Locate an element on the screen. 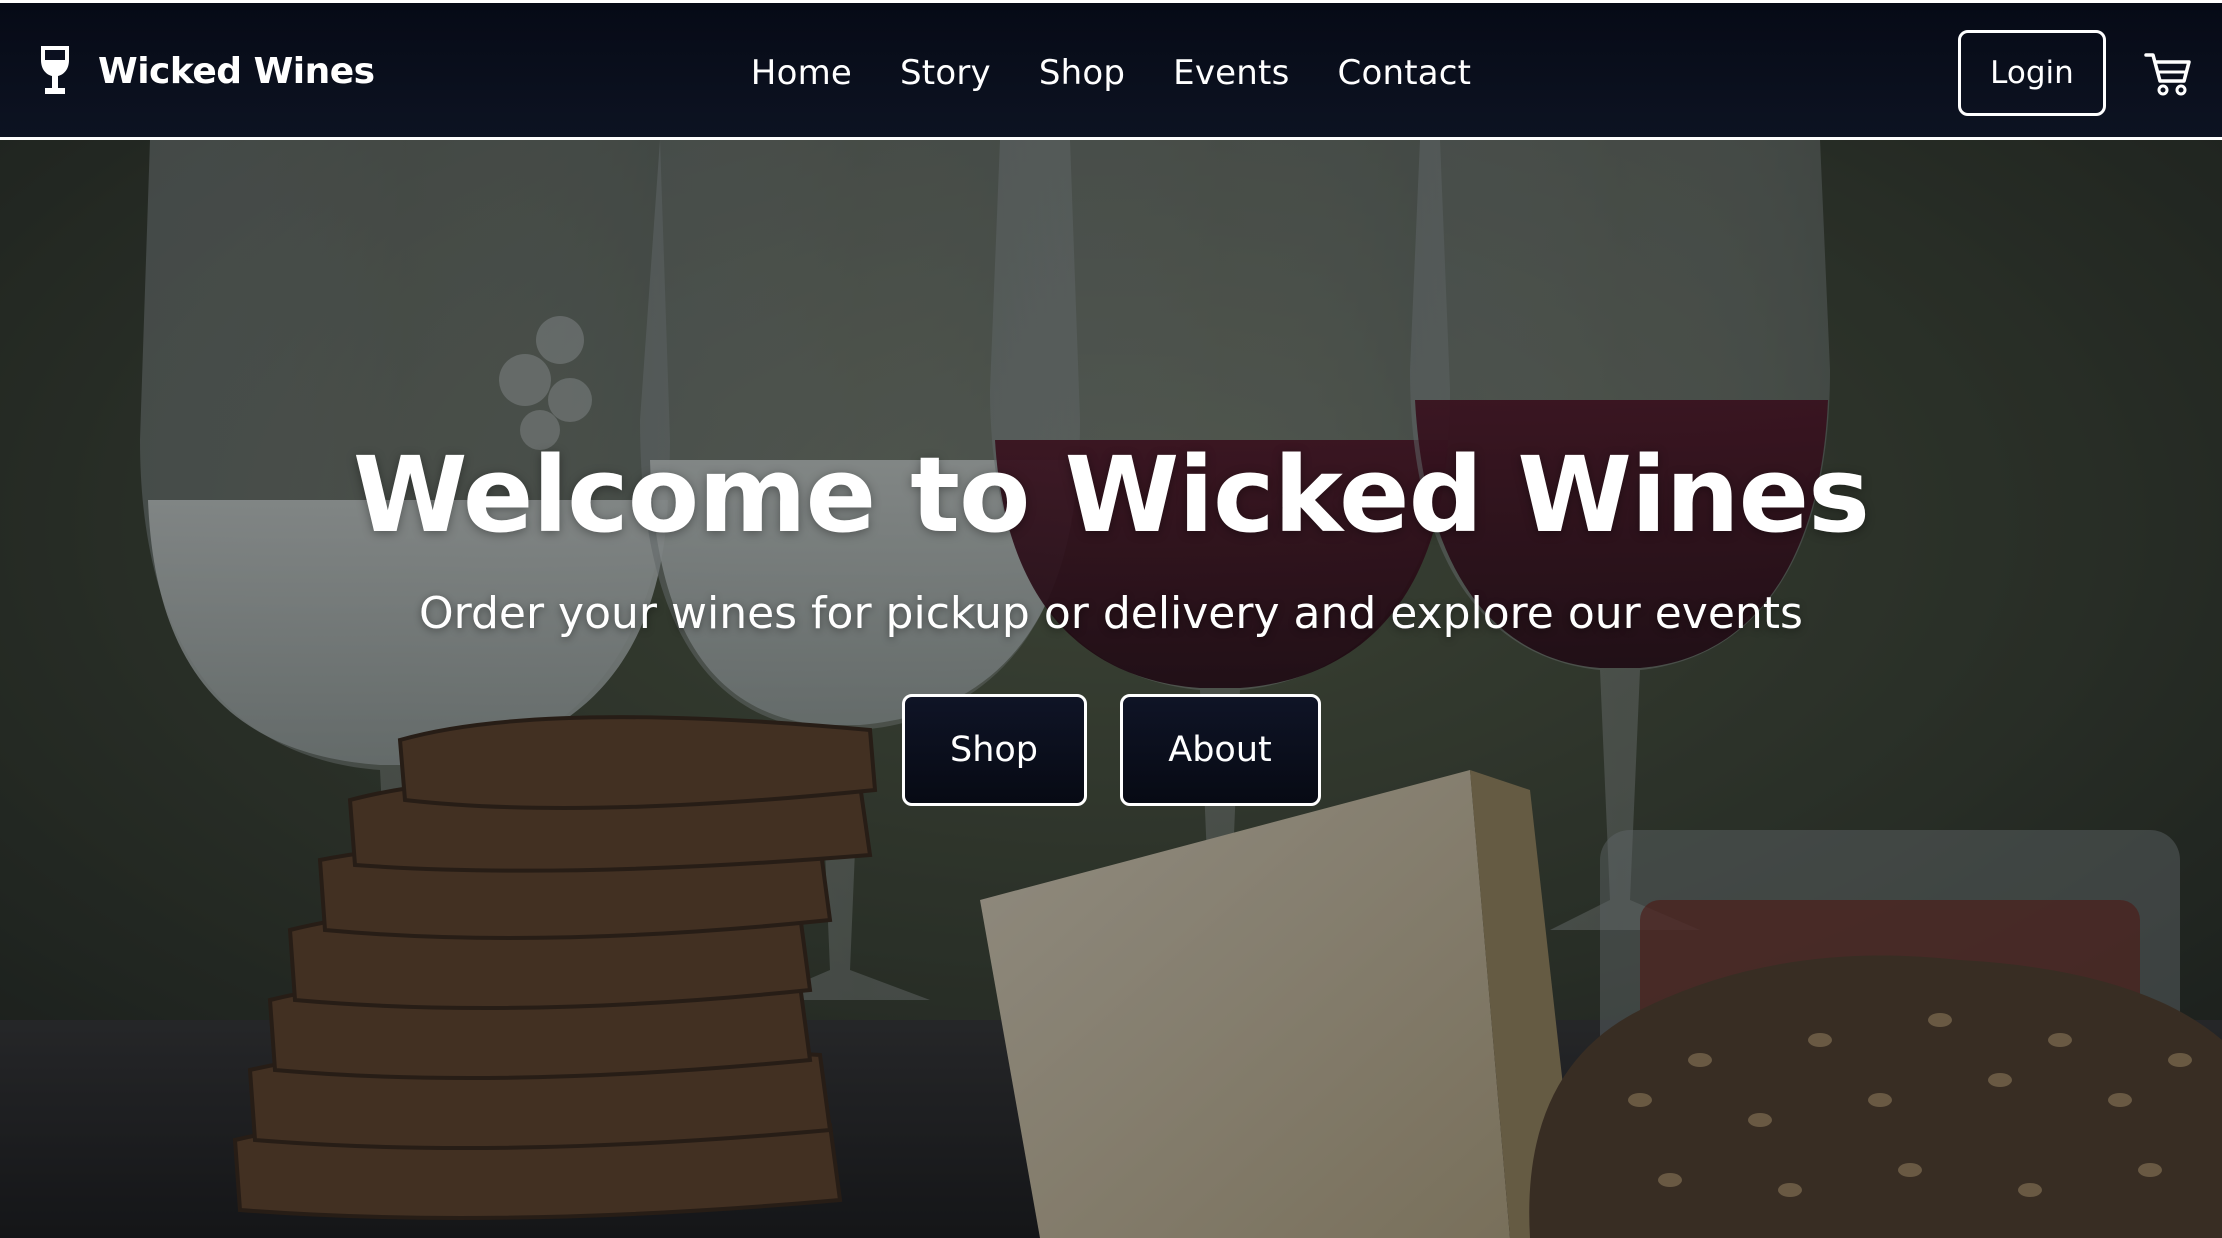 This screenshot has width=2222, height=1238. nav-link-events: Events is located at coordinates (1231, 73).